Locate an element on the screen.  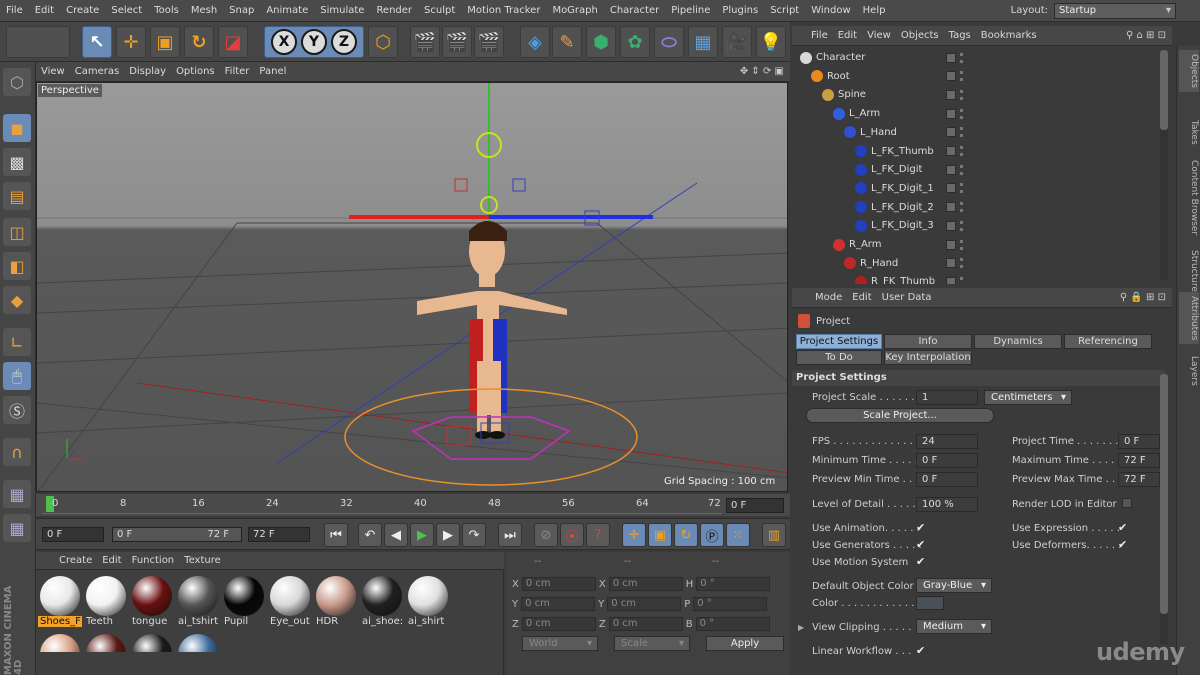
material-swatch: Teeth is located at coordinates (106, 602).